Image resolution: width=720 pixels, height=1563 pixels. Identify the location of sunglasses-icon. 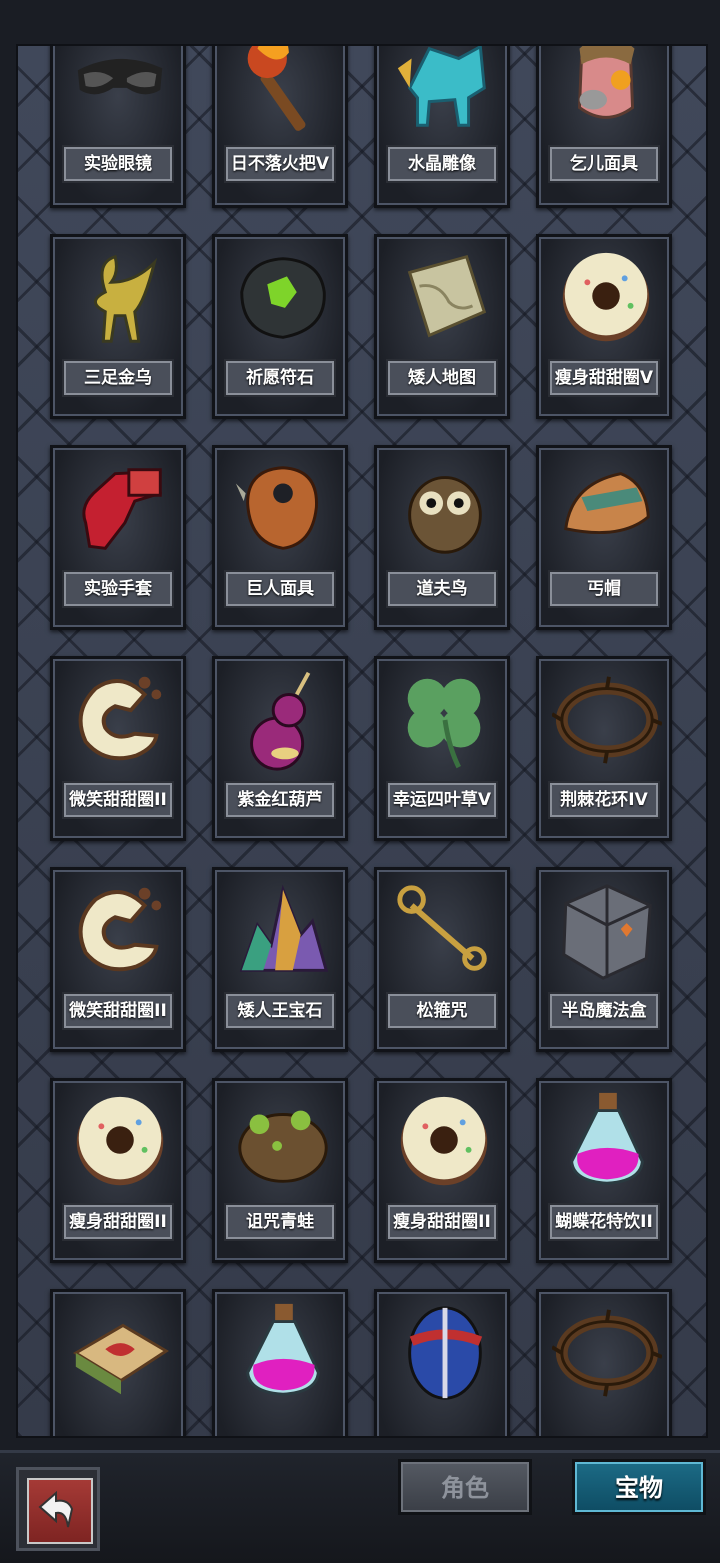
(121, 92).